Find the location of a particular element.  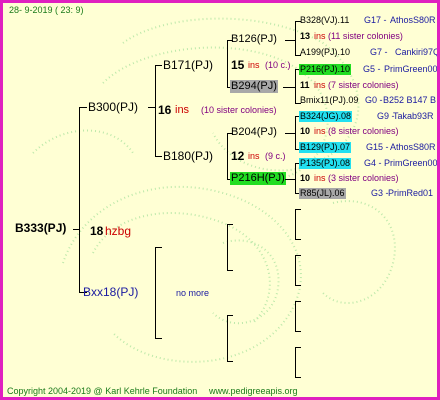

gen4-name-7: P135(PJ).08 is located at coordinates (325, 163).